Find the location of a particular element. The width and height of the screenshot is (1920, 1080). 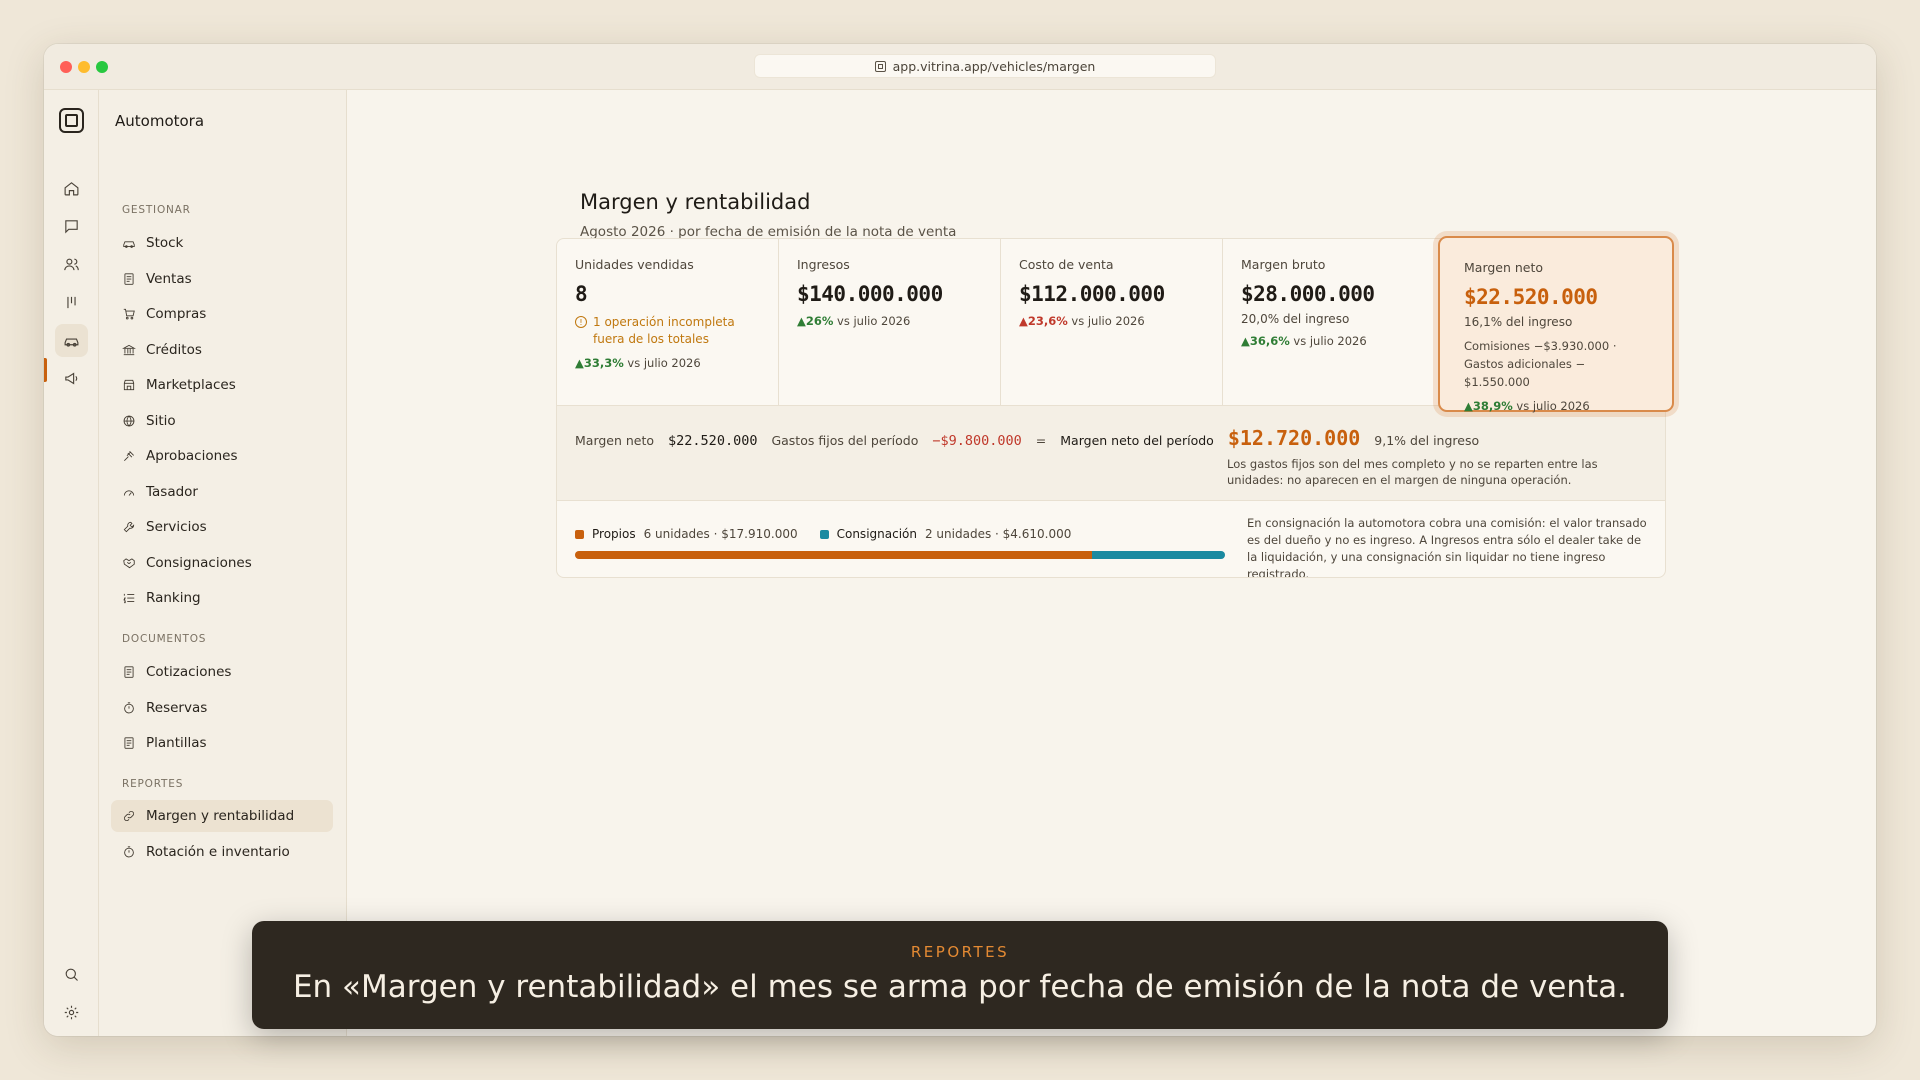

rail-messages is located at coordinates (71, 226).